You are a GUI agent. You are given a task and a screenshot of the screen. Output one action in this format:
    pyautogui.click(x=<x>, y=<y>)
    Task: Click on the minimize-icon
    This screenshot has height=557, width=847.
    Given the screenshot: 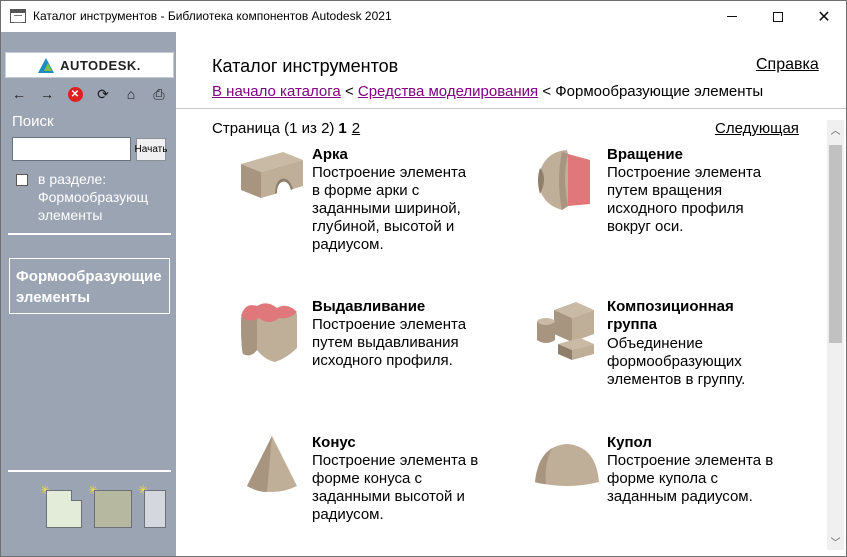 What is the action you would take?
    pyautogui.click(x=732, y=16)
    